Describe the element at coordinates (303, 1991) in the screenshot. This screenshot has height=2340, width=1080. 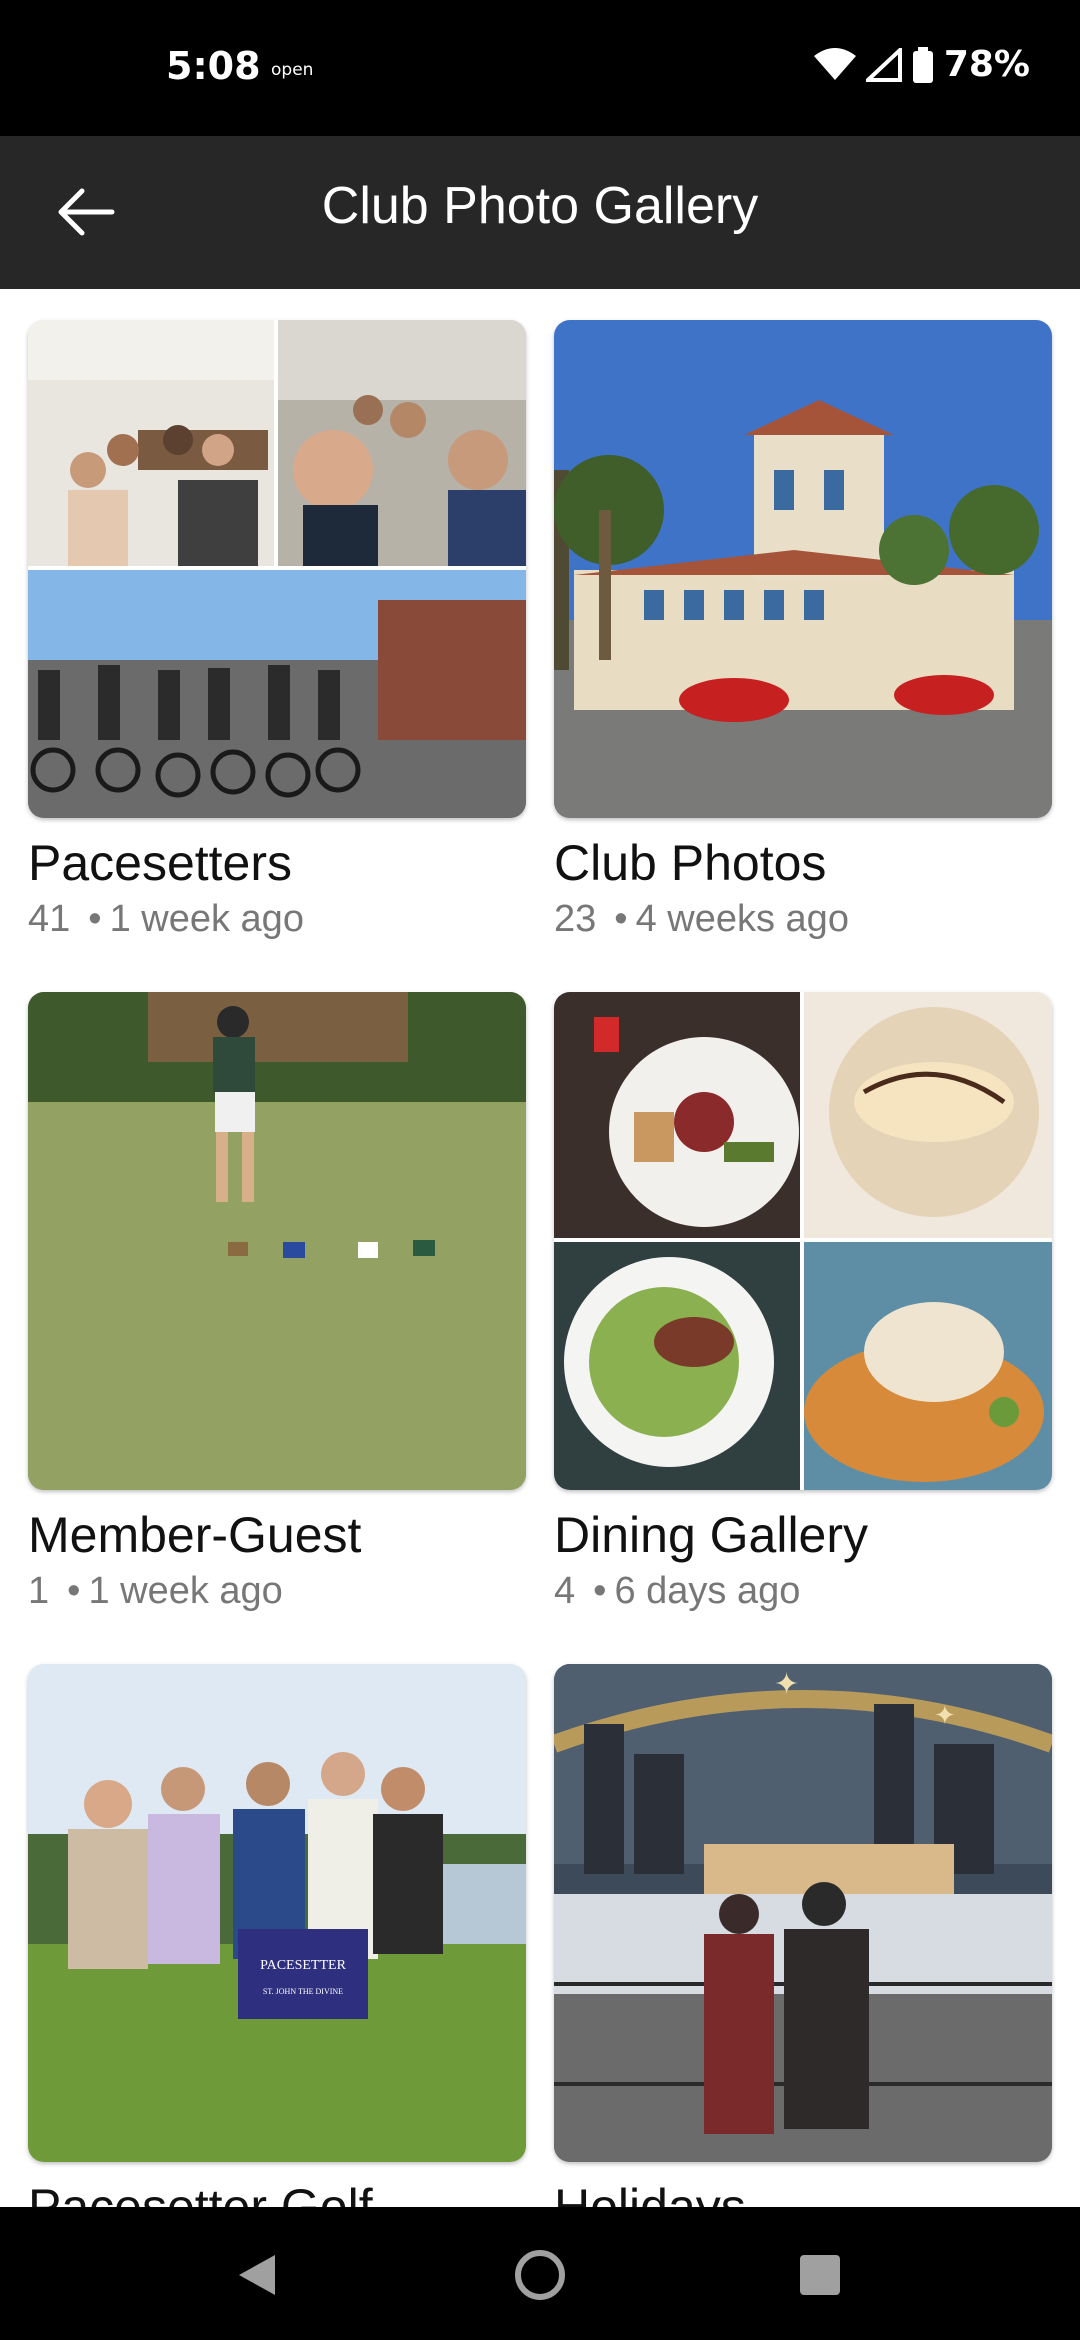
I see `sign-sub-text: ST. JOHN THE DIVINE` at that location.